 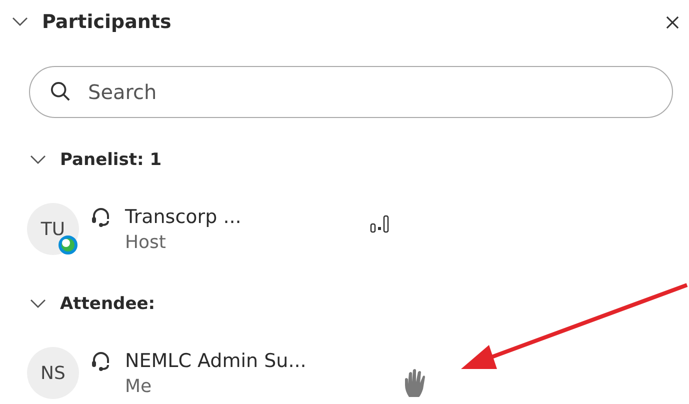 What do you see at coordinates (108, 304) in the screenshot?
I see `section-title: Attendee:` at bounding box center [108, 304].